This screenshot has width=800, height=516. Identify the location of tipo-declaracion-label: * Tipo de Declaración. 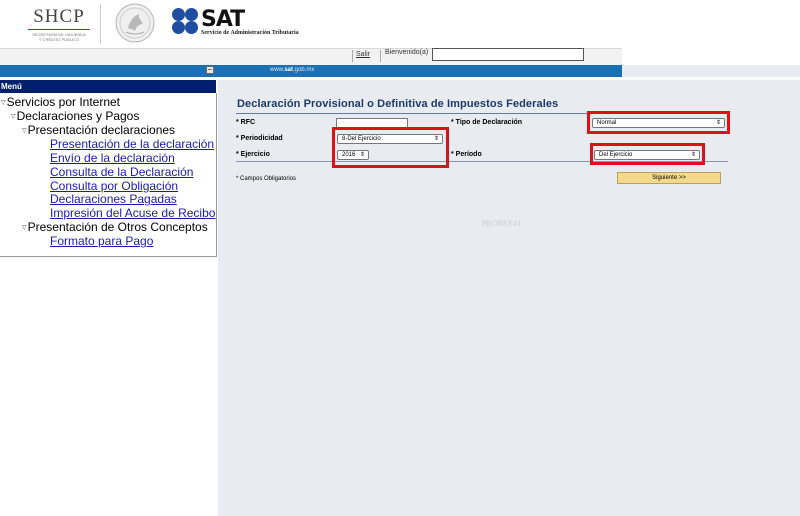
(487, 122).